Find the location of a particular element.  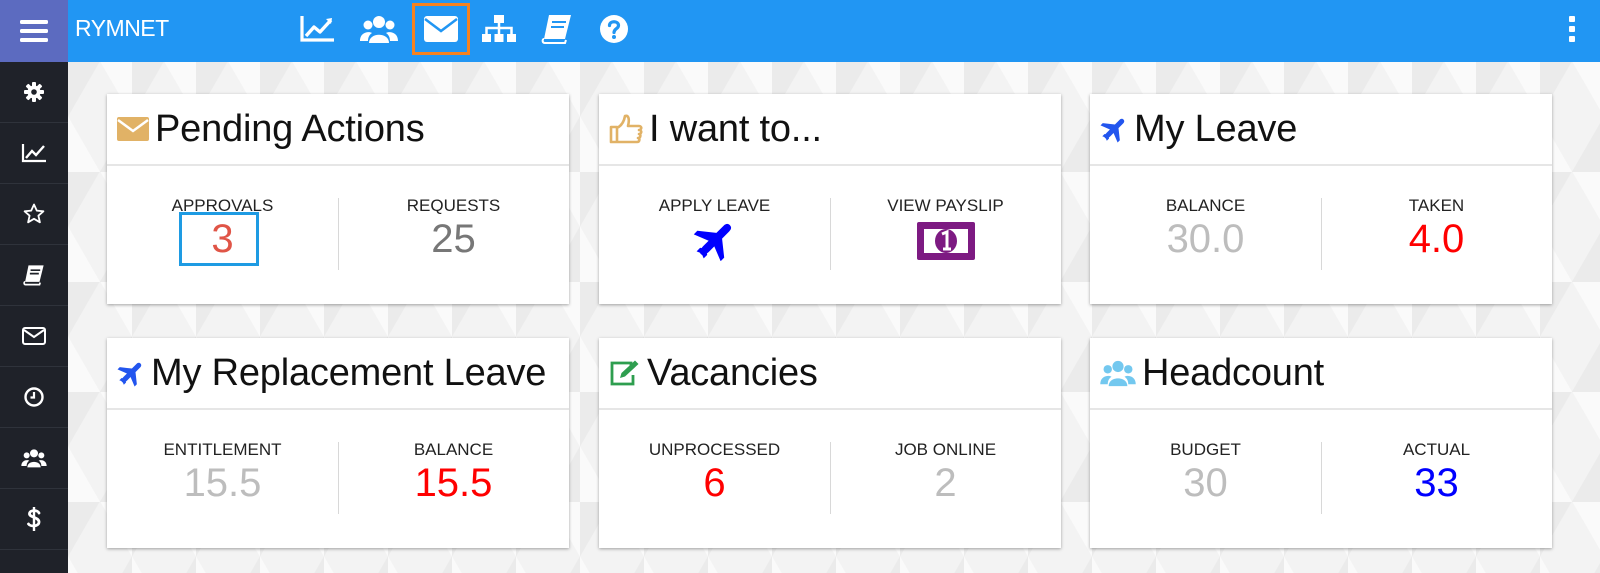

actual-stat: ACTUAL 33 is located at coordinates (1436, 479).